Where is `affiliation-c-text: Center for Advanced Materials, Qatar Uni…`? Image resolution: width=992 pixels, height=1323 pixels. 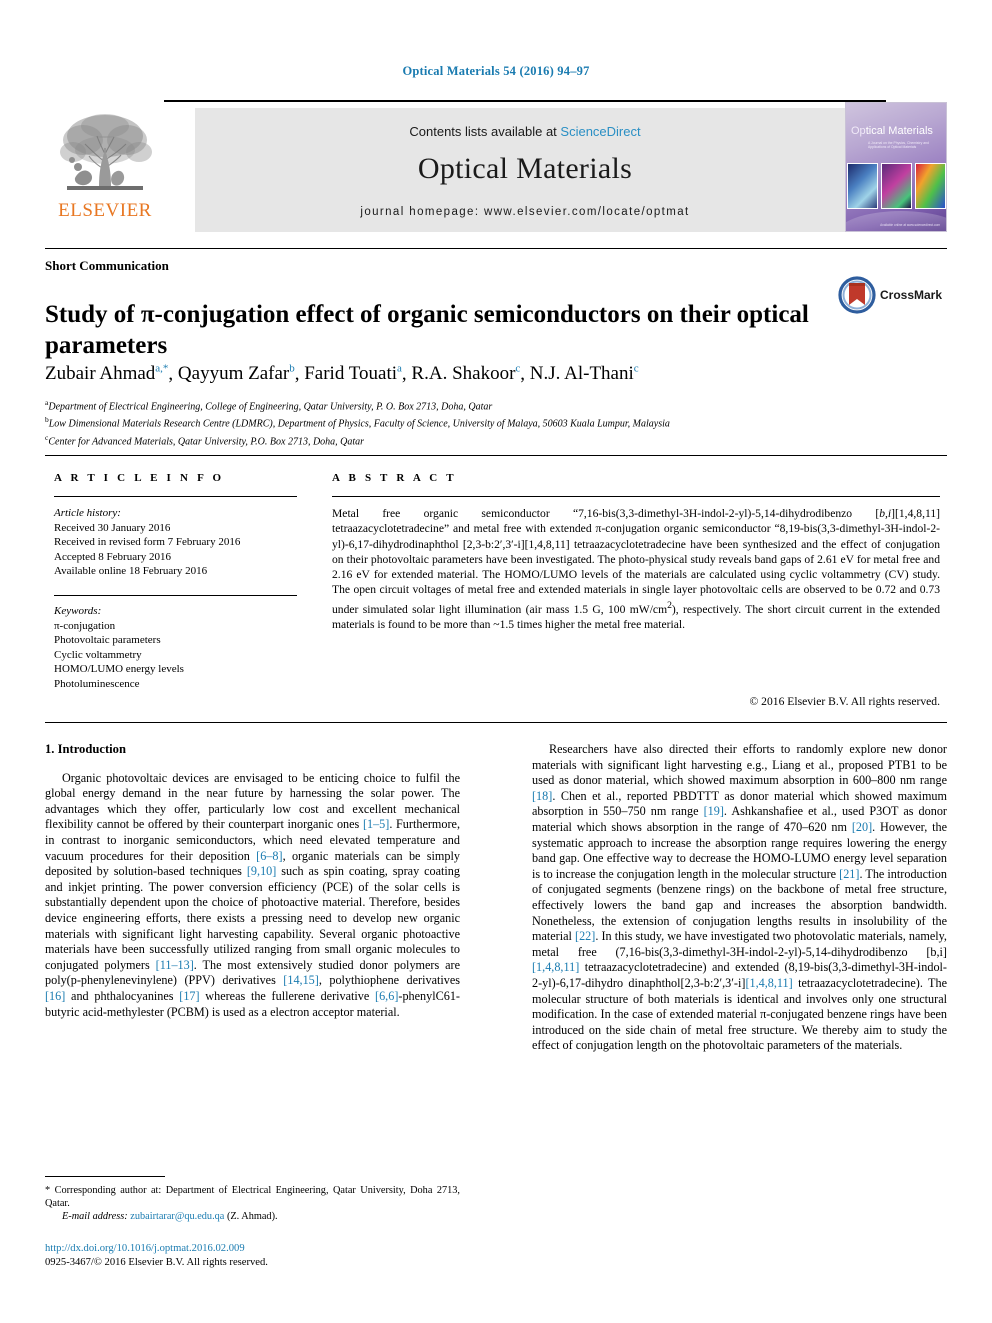 affiliation-c-text: Center for Advanced Materials, Qatar Uni… is located at coordinates (206, 441).